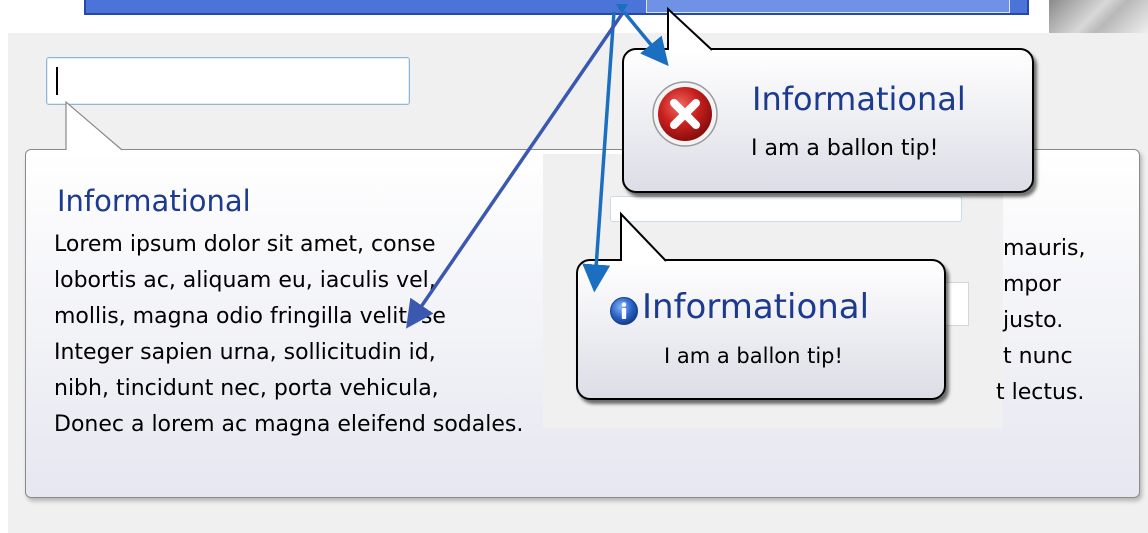 The height and width of the screenshot is (533, 1148). Describe the element at coordinates (753, 356) in the screenshot. I see `info-balloon-text: I am a ballon tip!` at that location.